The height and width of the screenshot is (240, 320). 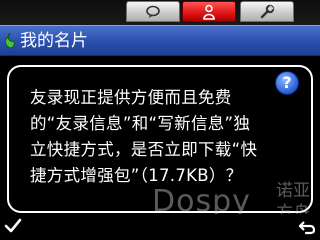 What do you see at coordinates (160, 227) in the screenshot?
I see `softkey-bar` at bounding box center [160, 227].